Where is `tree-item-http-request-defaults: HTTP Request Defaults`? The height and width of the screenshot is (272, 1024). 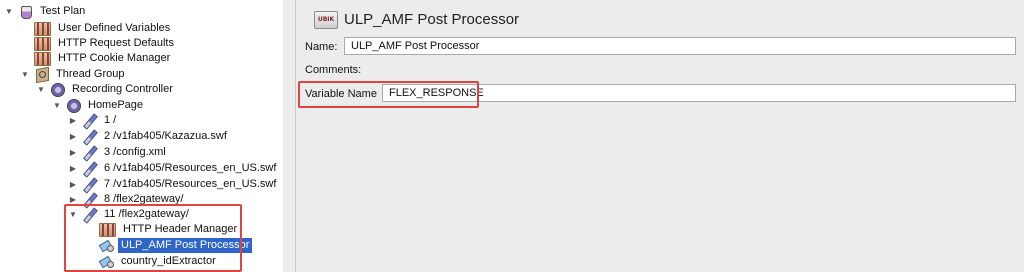 tree-item-http-request-defaults: HTTP Request Defaults is located at coordinates (105, 43).